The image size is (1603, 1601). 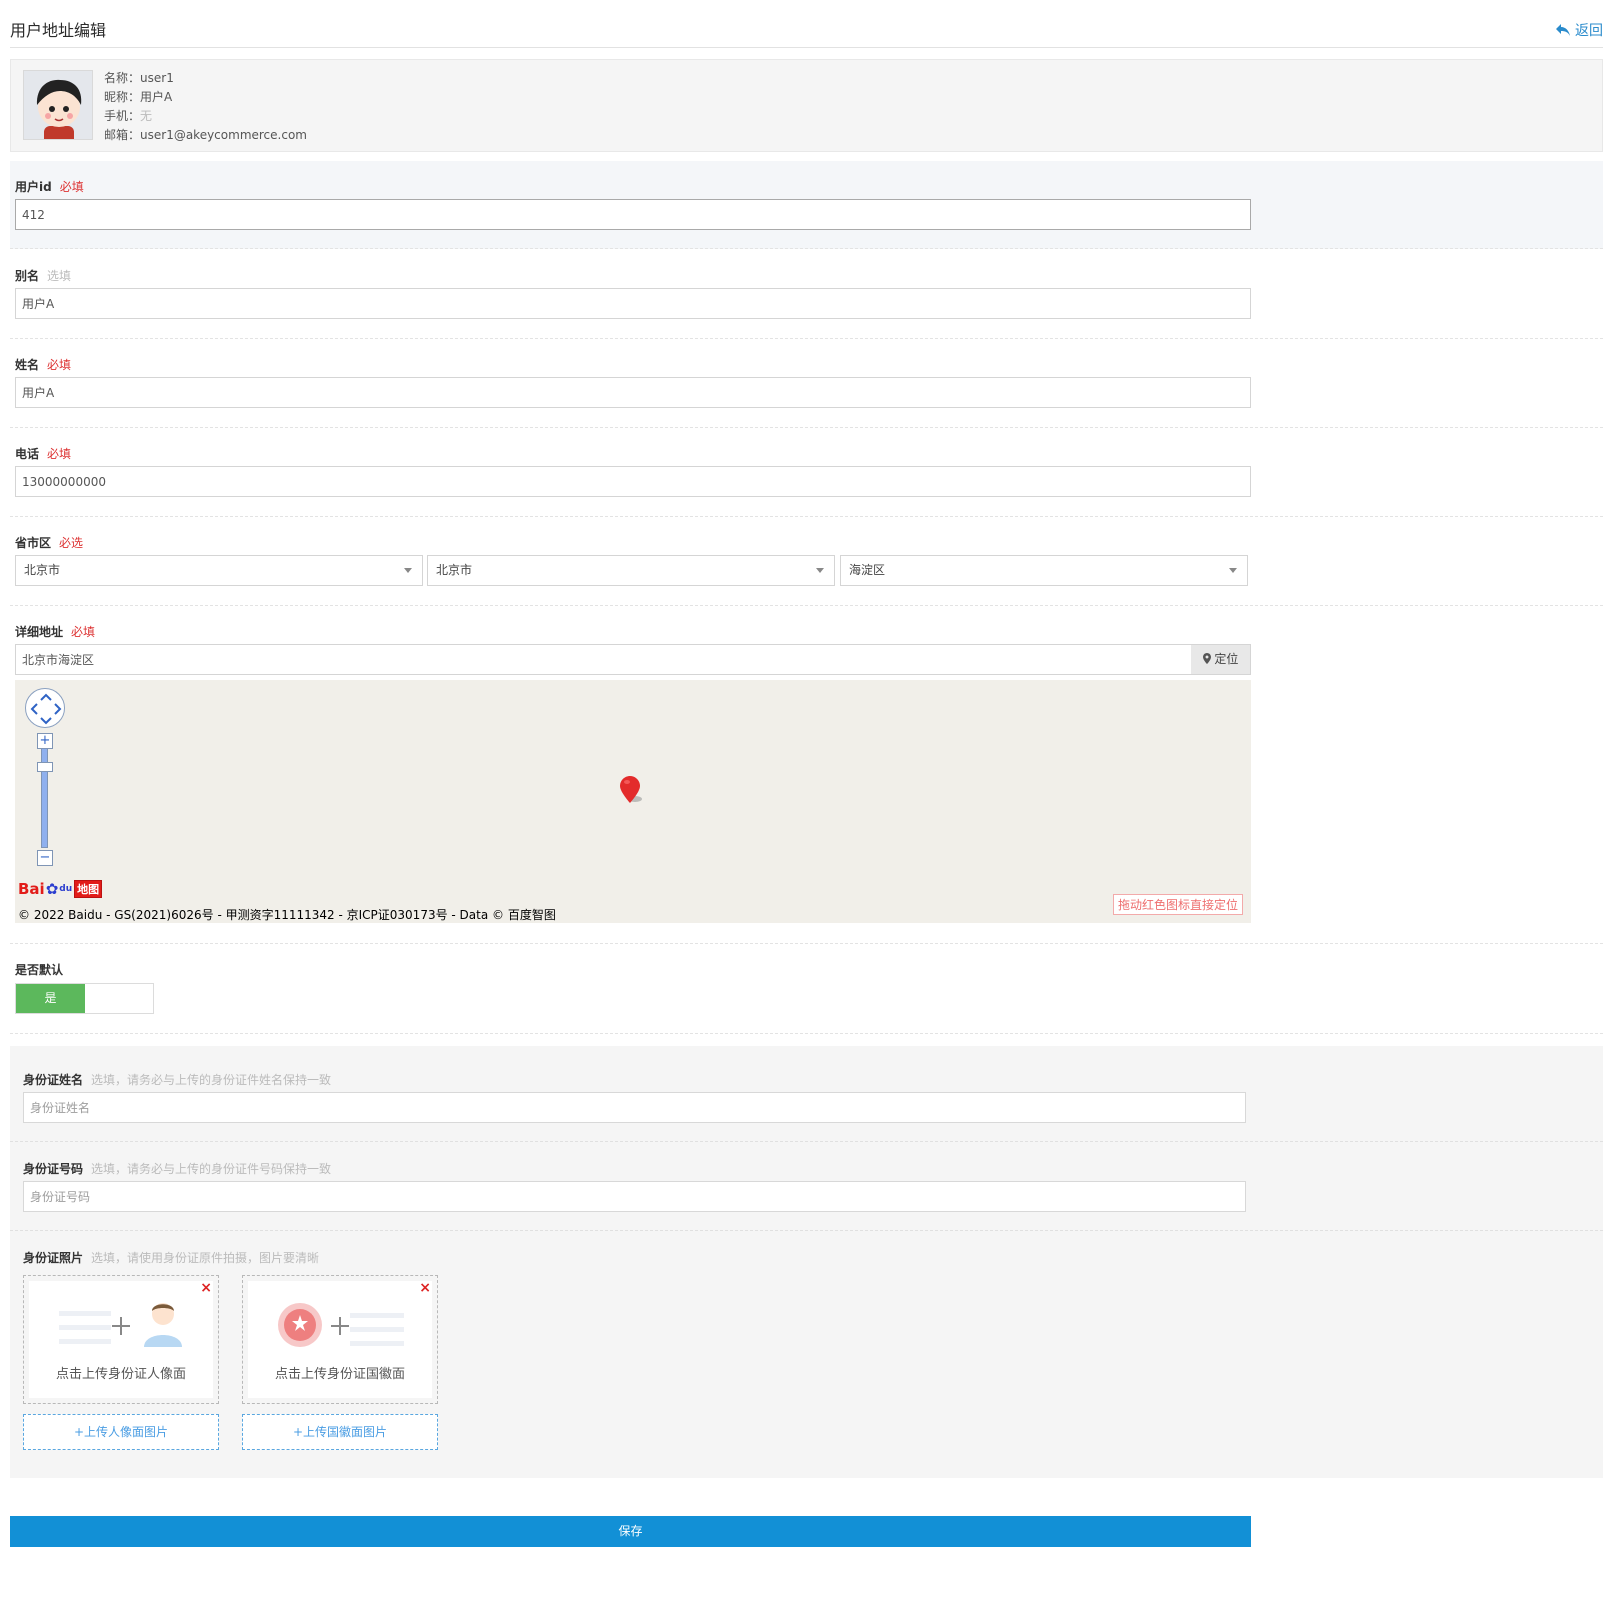 I want to click on baidu-logo-bai: Bai, so click(x=31, y=889).